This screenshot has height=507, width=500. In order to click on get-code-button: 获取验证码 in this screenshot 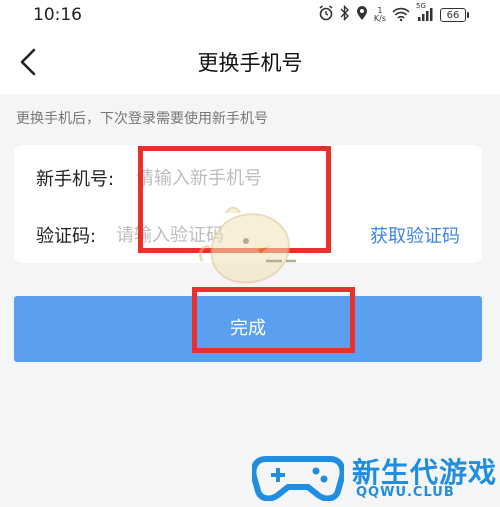, I will do `click(415, 235)`.